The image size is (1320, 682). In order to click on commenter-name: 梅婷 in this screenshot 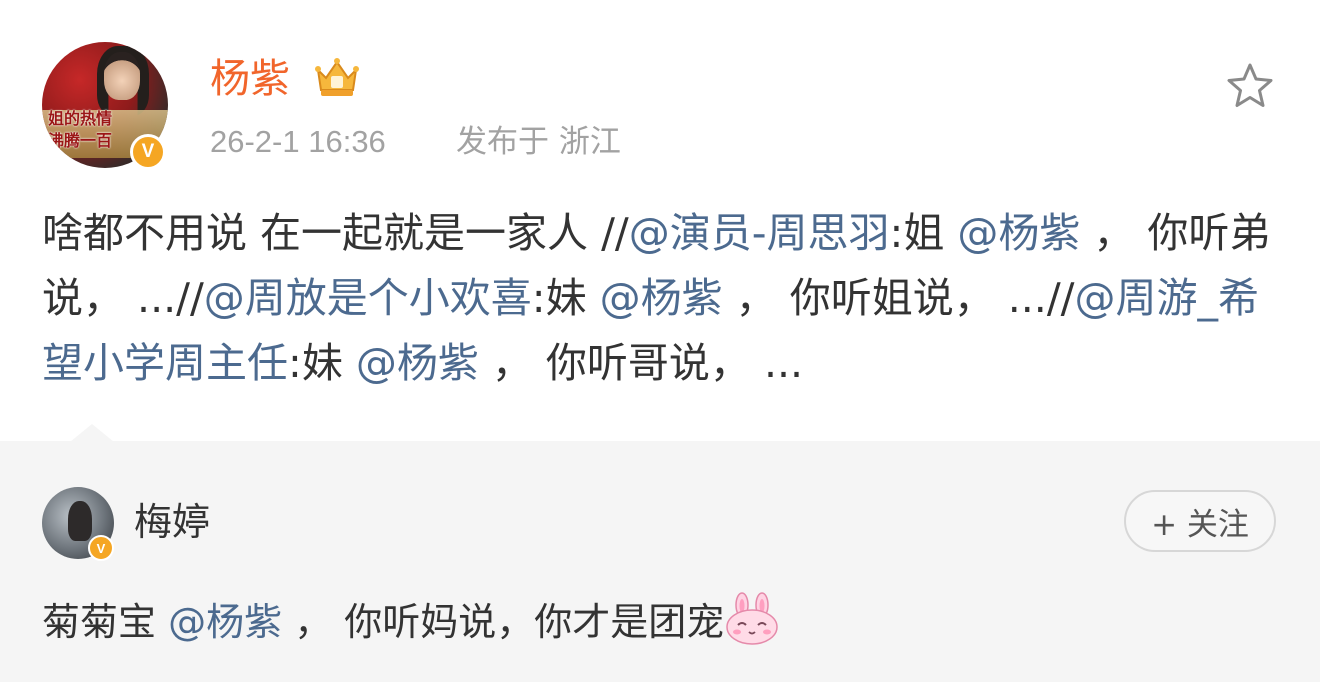, I will do `click(172, 522)`.